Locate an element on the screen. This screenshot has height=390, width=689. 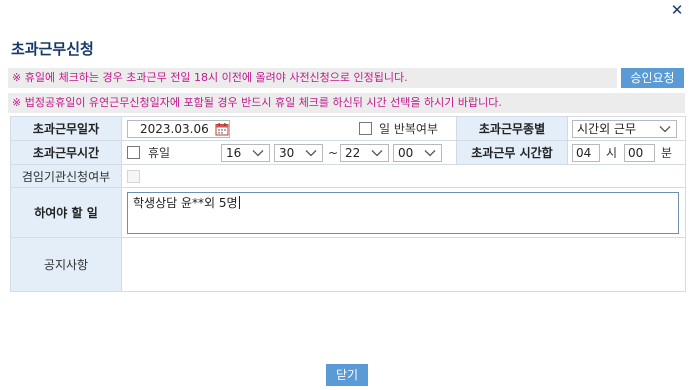
repeat-checkbox is located at coordinates (365, 128).